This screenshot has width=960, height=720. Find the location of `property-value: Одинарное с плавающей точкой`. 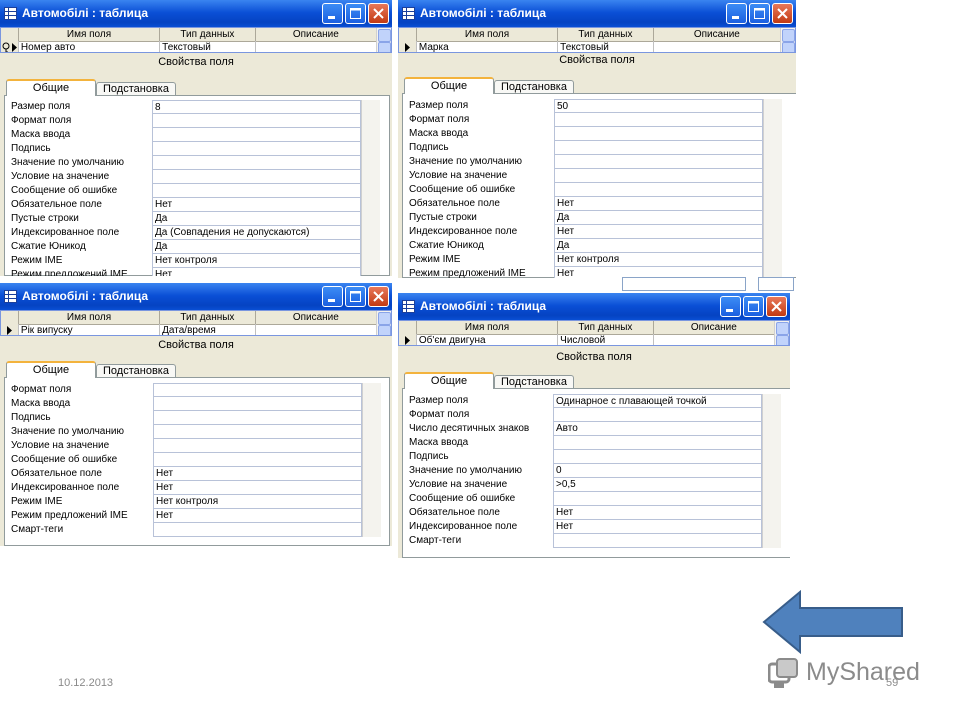

property-value: Одинарное с плавающей точкой is located at coordinates (657, 401).